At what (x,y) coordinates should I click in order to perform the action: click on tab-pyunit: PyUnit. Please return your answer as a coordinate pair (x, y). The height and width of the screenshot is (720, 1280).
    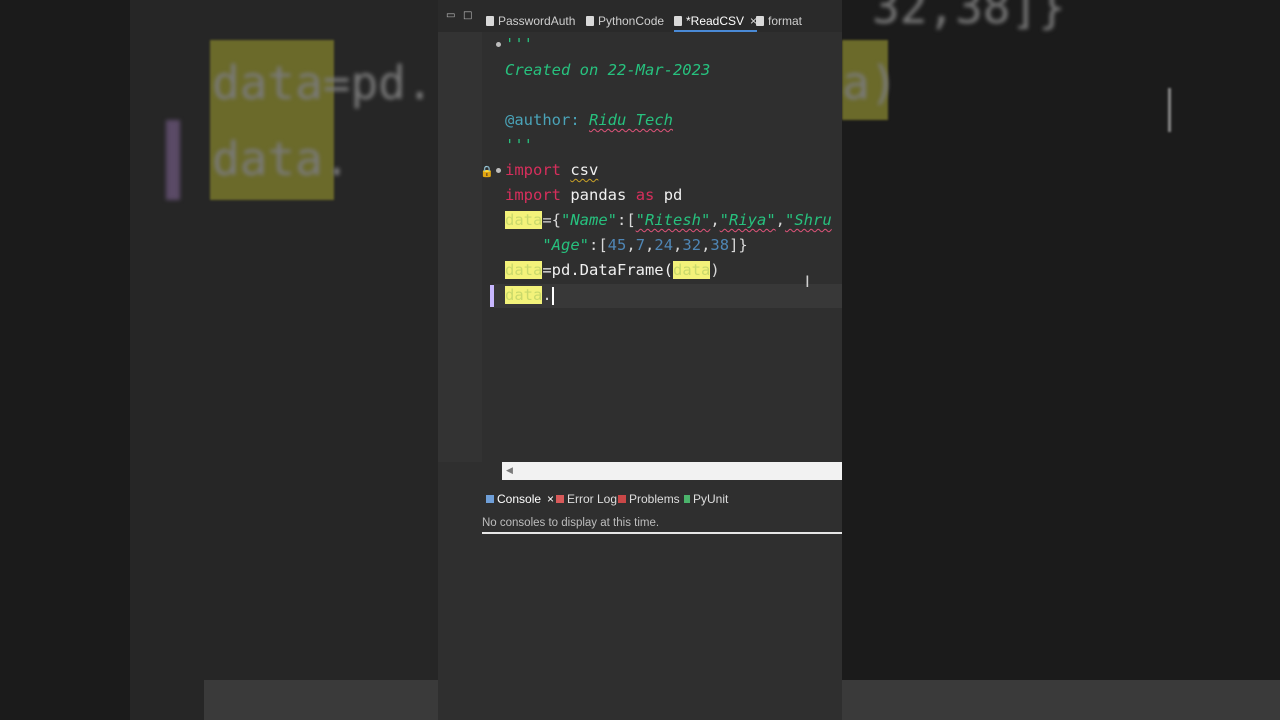
    Looking at the image, I should click on (706, 499).